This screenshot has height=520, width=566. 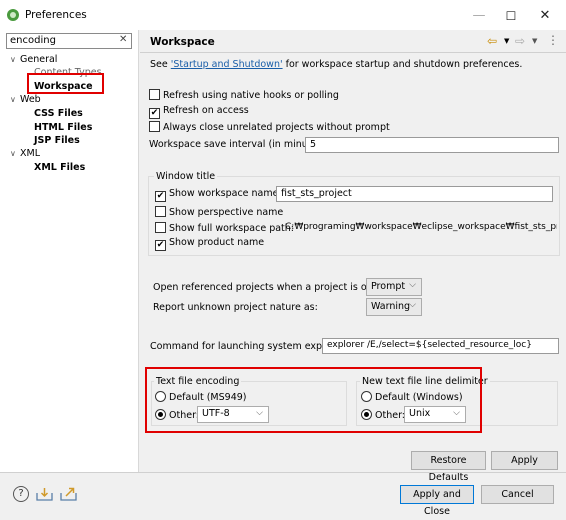 I want to click on show-perspective-checkbox: Show perspective name, so click(x=219, y=212).